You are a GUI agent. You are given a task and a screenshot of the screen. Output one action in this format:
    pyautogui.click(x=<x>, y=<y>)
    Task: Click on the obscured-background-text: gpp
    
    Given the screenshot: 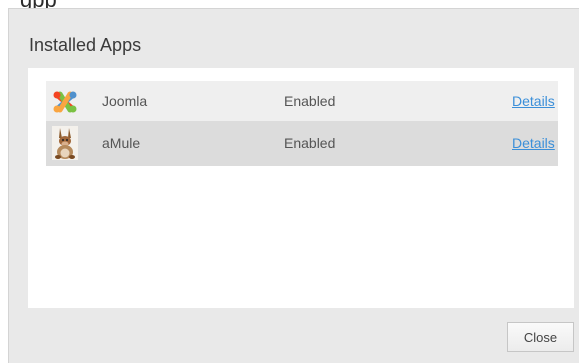 What is the action you would take?
    pyautogui.click(x=38, y=4)
    